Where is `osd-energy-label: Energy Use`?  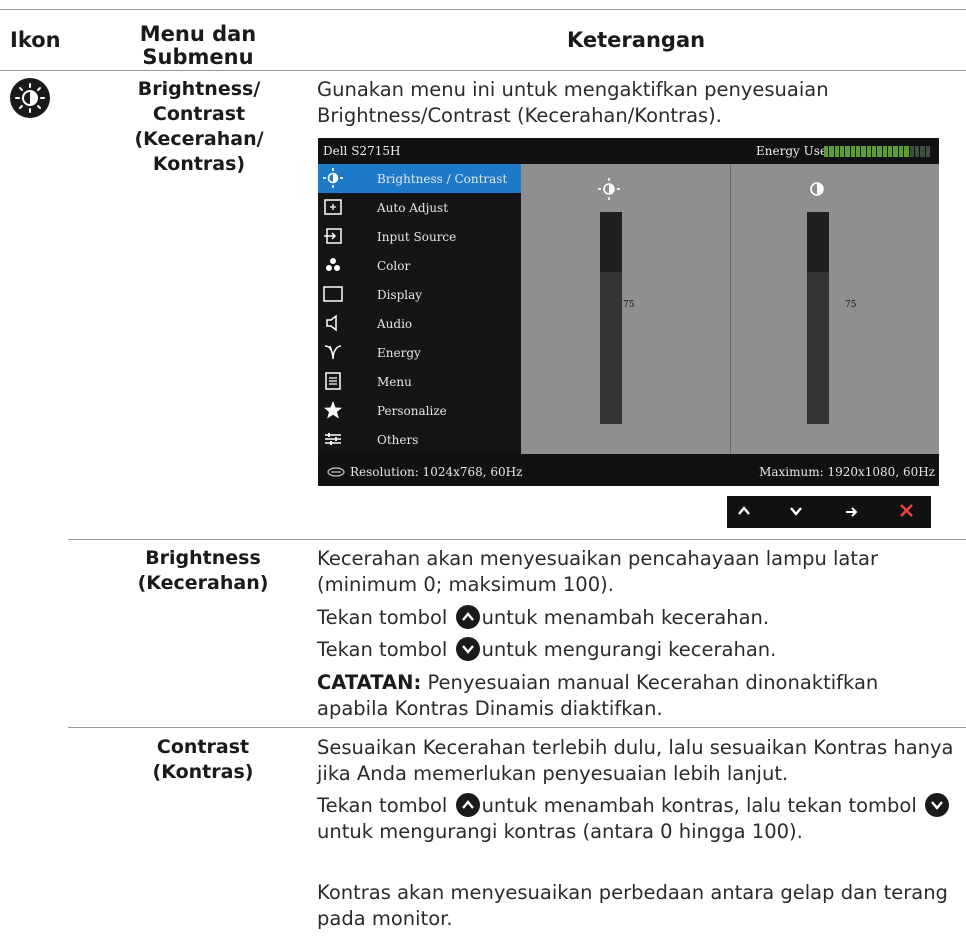
osd-energy-label: Energy Use is located at coordinates (791, 151).